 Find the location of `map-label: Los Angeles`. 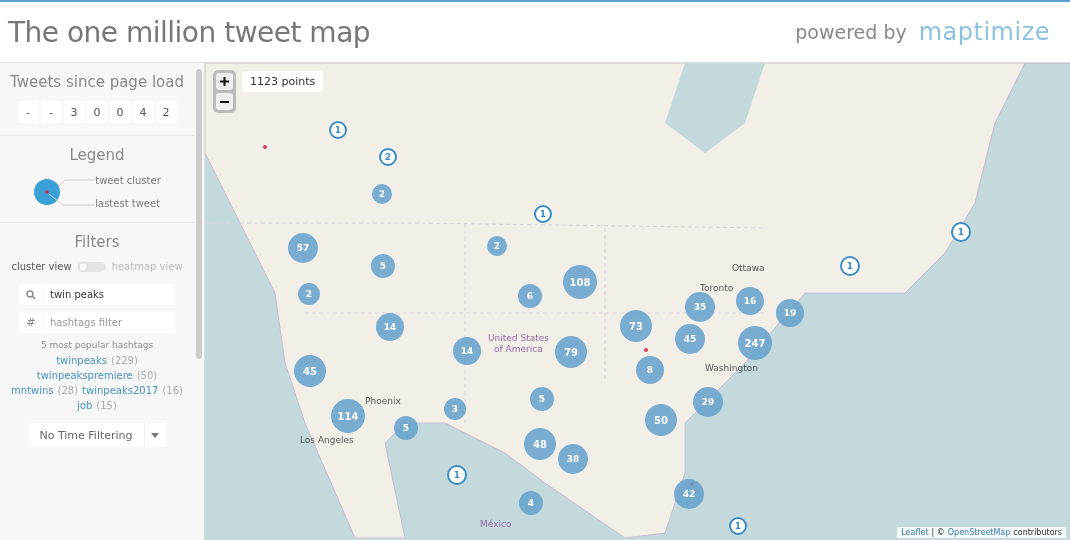

map-label: Los Angeles is located at coordinates (327, 440).